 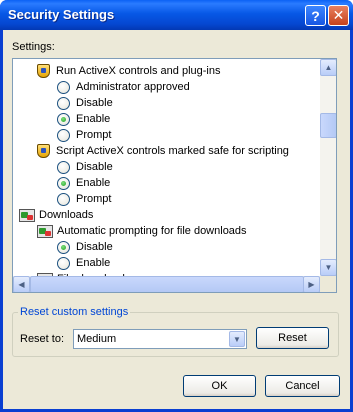 I want to click on reset-level-value: Medium, so click(x=97, y=339).